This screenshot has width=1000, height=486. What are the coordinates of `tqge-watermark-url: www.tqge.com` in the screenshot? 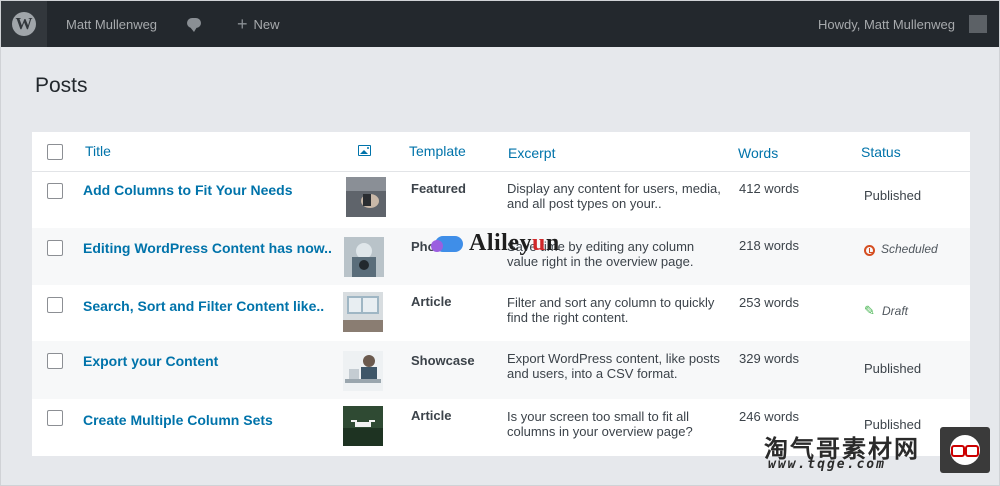 It's located at (827, 464).